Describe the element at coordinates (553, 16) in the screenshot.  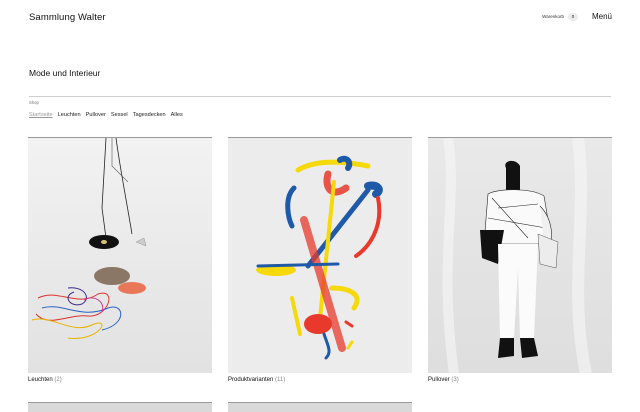
I see `cart-label: Warenkorb` at that location.